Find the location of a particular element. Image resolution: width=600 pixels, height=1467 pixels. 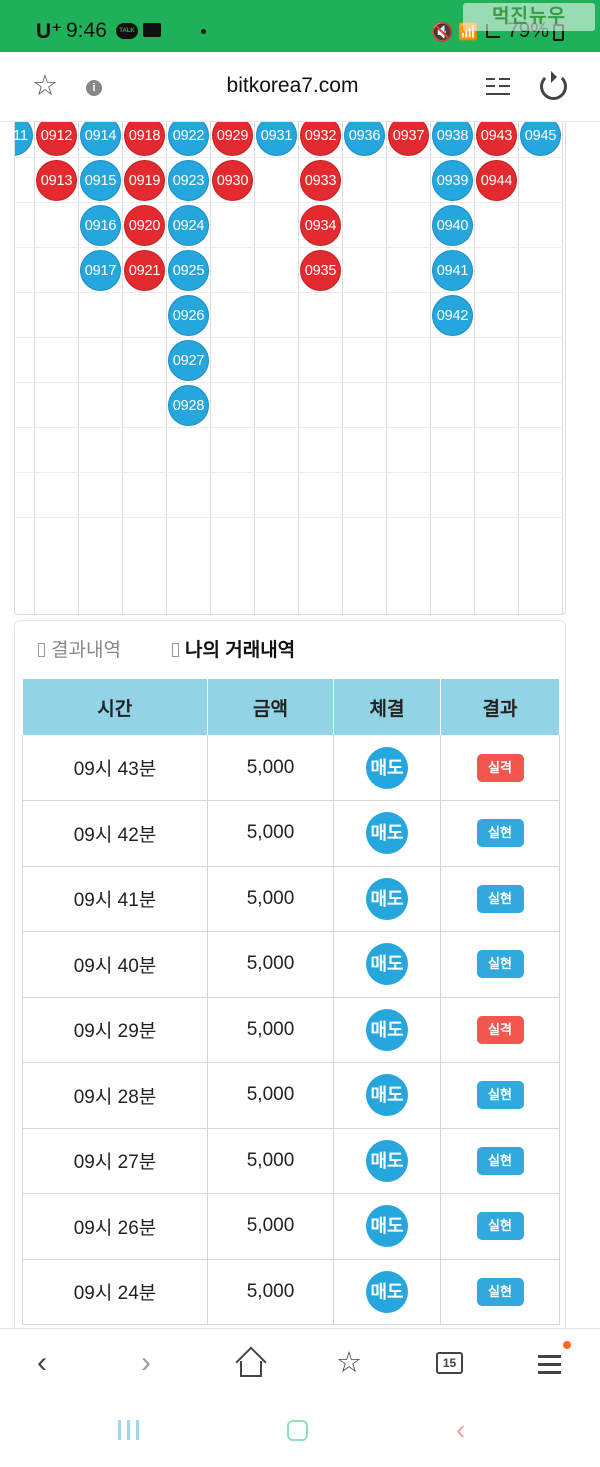

table-row: 09시 24분 5,000 매도 실현 is located at coordinates (291, 1292).